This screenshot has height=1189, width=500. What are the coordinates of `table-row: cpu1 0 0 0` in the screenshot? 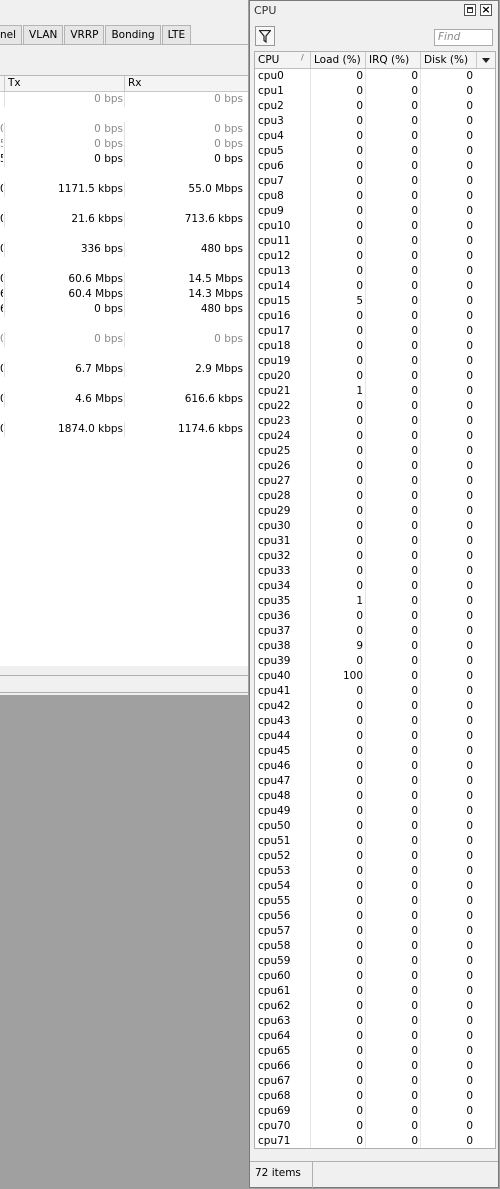 It's located at (375, 91).